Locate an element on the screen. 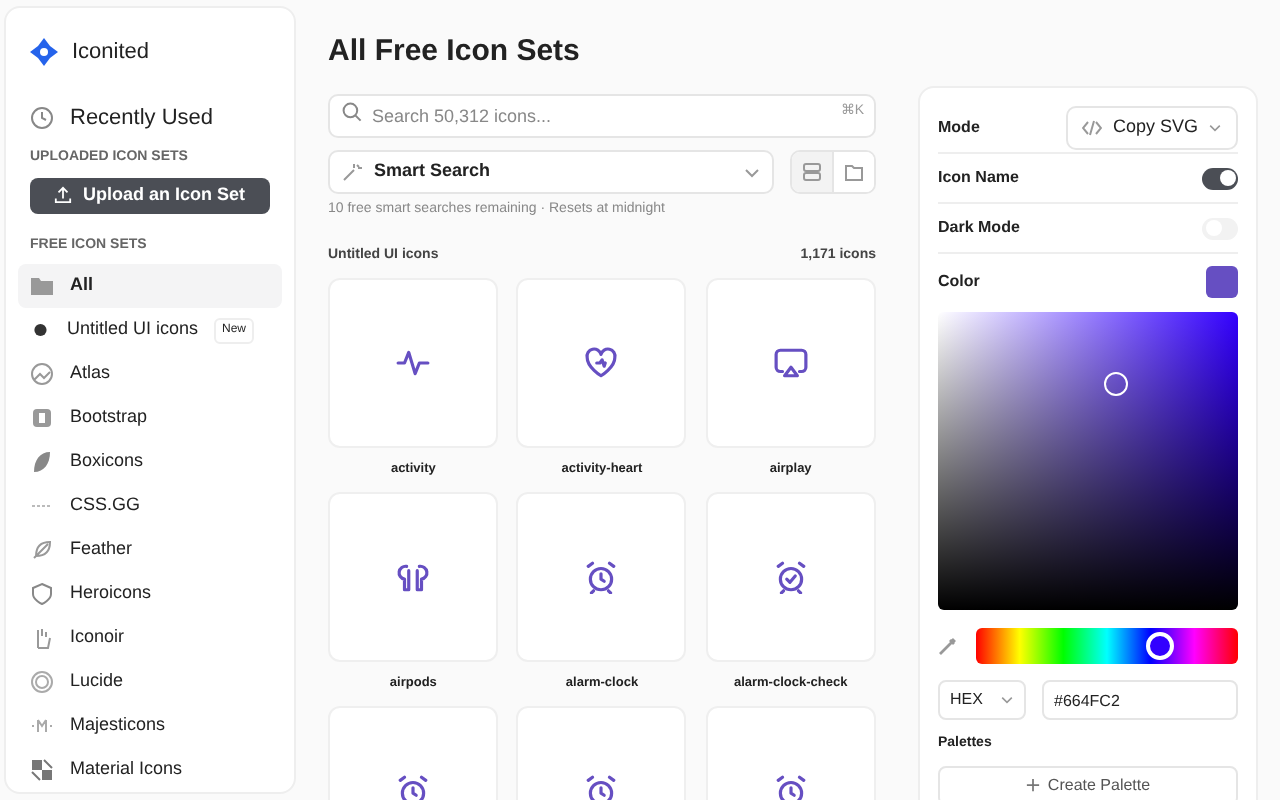 This screenshot has width=1280, height=800. hue-slider is located at coordinates (1107, 646).